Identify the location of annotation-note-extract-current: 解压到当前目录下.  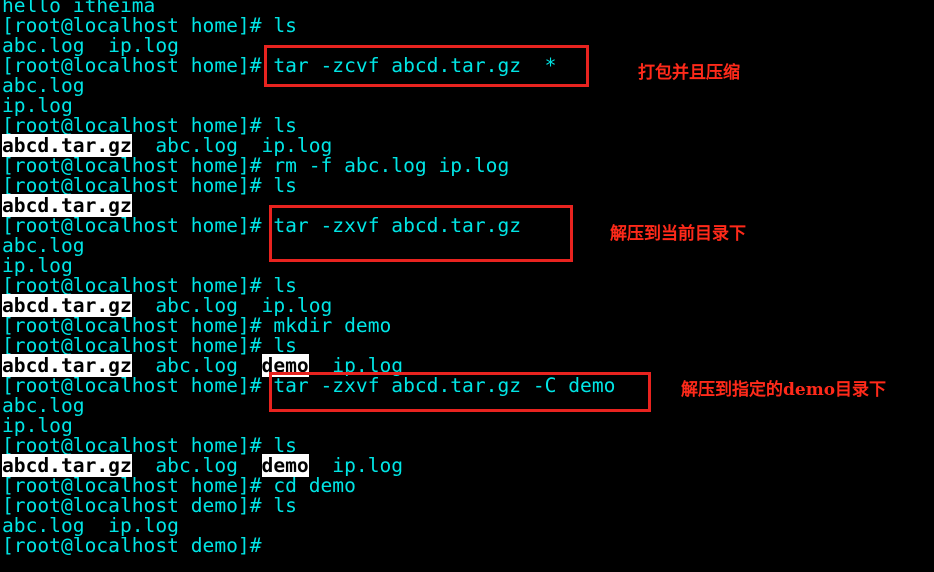
(678, 234).